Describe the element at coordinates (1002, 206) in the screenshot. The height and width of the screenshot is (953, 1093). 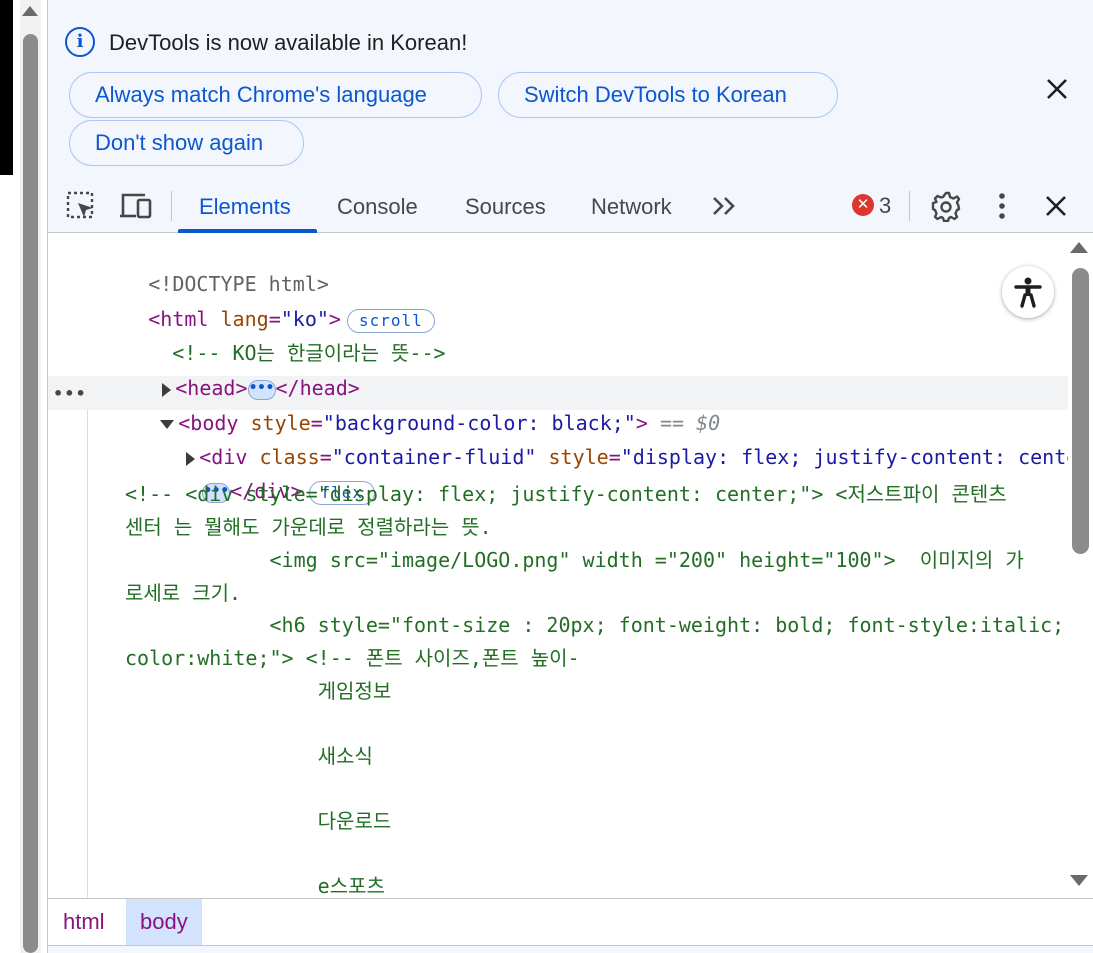
I see `kebab-menu-icon` at that location.